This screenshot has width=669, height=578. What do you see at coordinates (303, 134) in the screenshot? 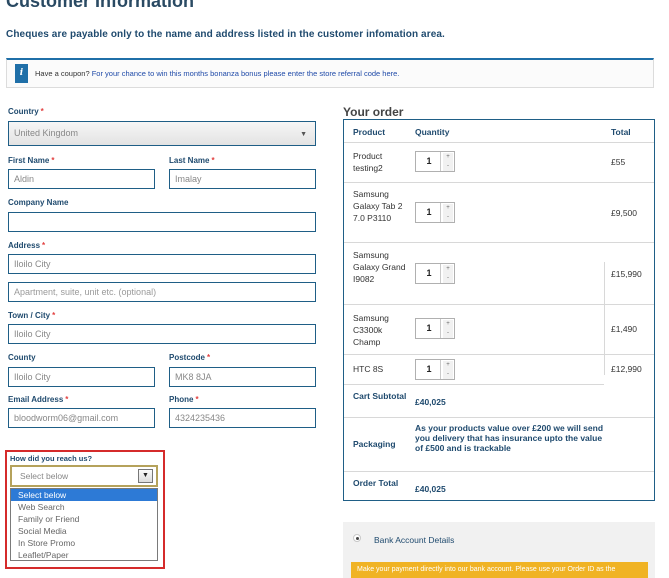
I see `caret-down-icon: ▼` at bounding box center [303, 134].